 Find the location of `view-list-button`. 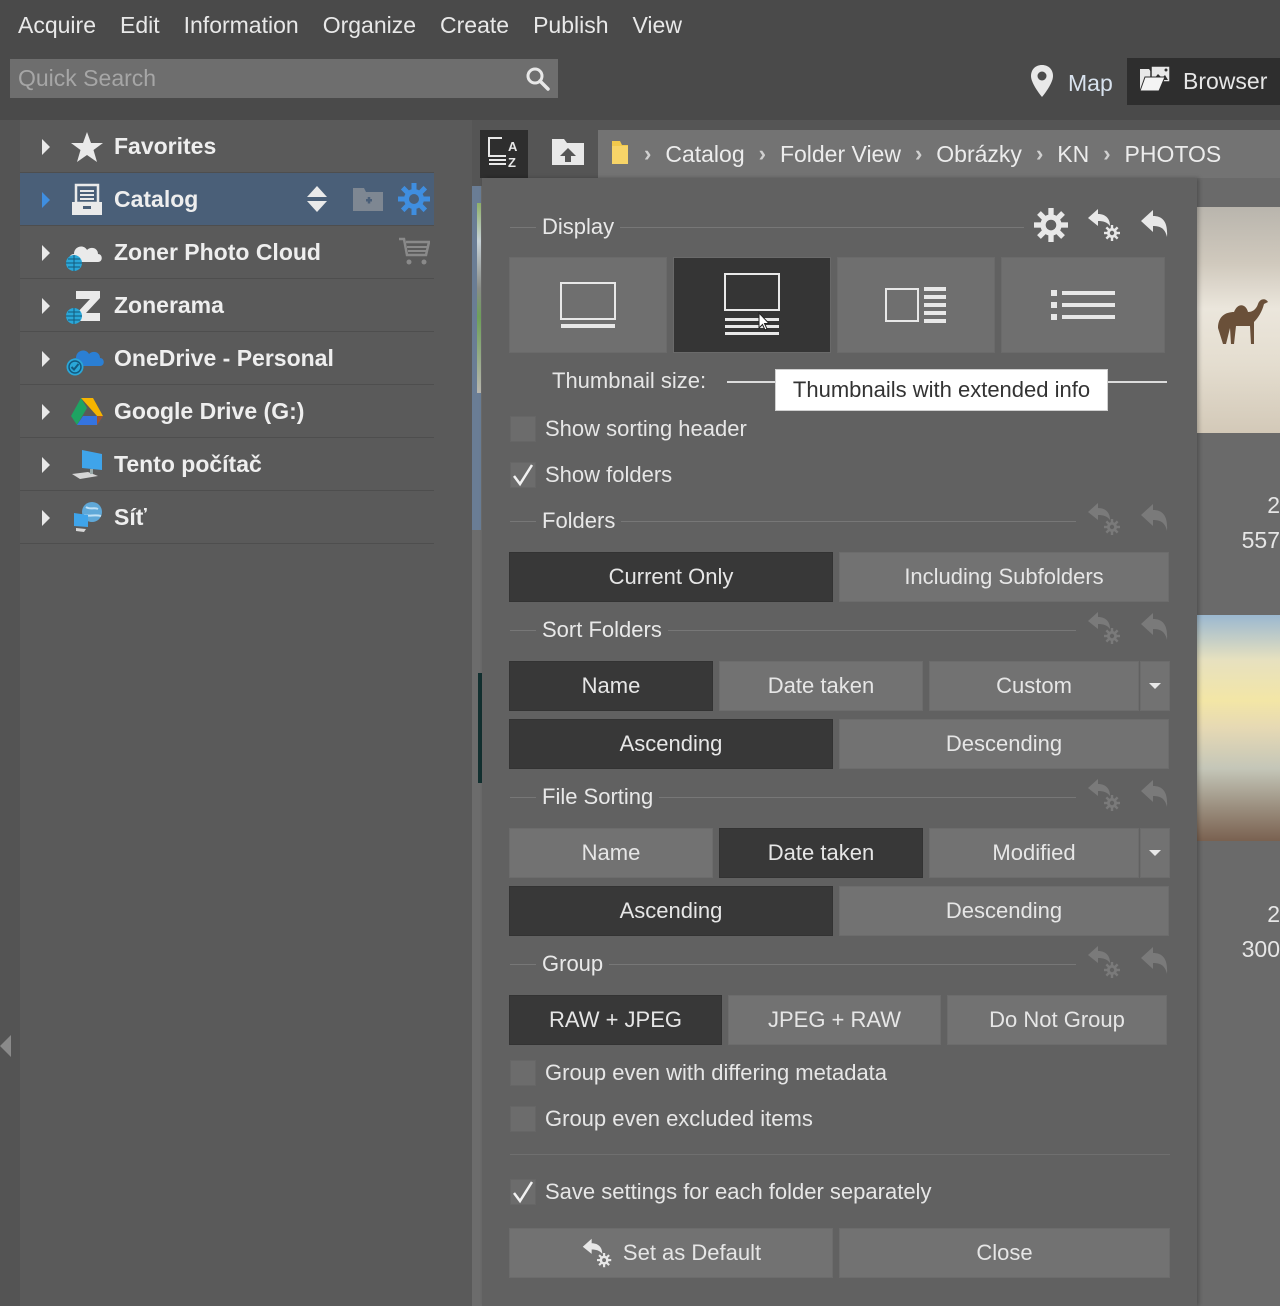

view-list-button is located at coordinates (1083, 305).